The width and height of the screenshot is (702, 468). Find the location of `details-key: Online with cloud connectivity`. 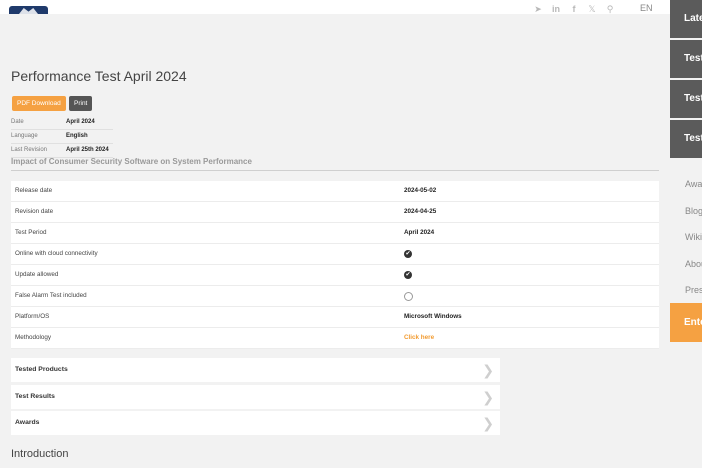

details-key: Online with cloud connectivity is located at coordinates (56, 253).